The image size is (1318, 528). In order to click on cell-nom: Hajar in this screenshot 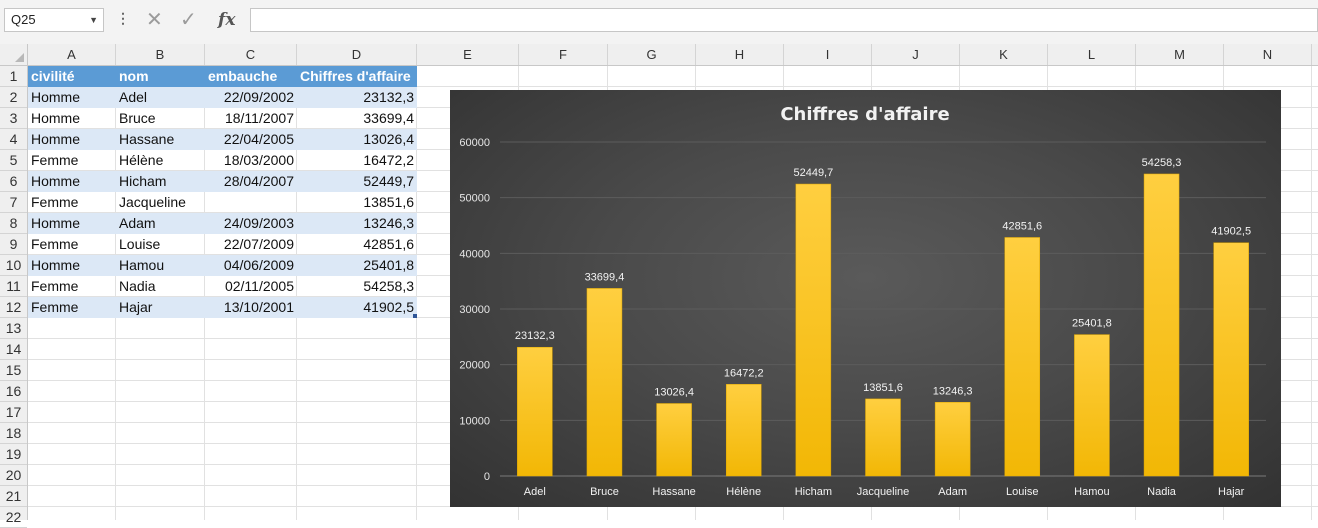, I will do `click(161, 307)`.